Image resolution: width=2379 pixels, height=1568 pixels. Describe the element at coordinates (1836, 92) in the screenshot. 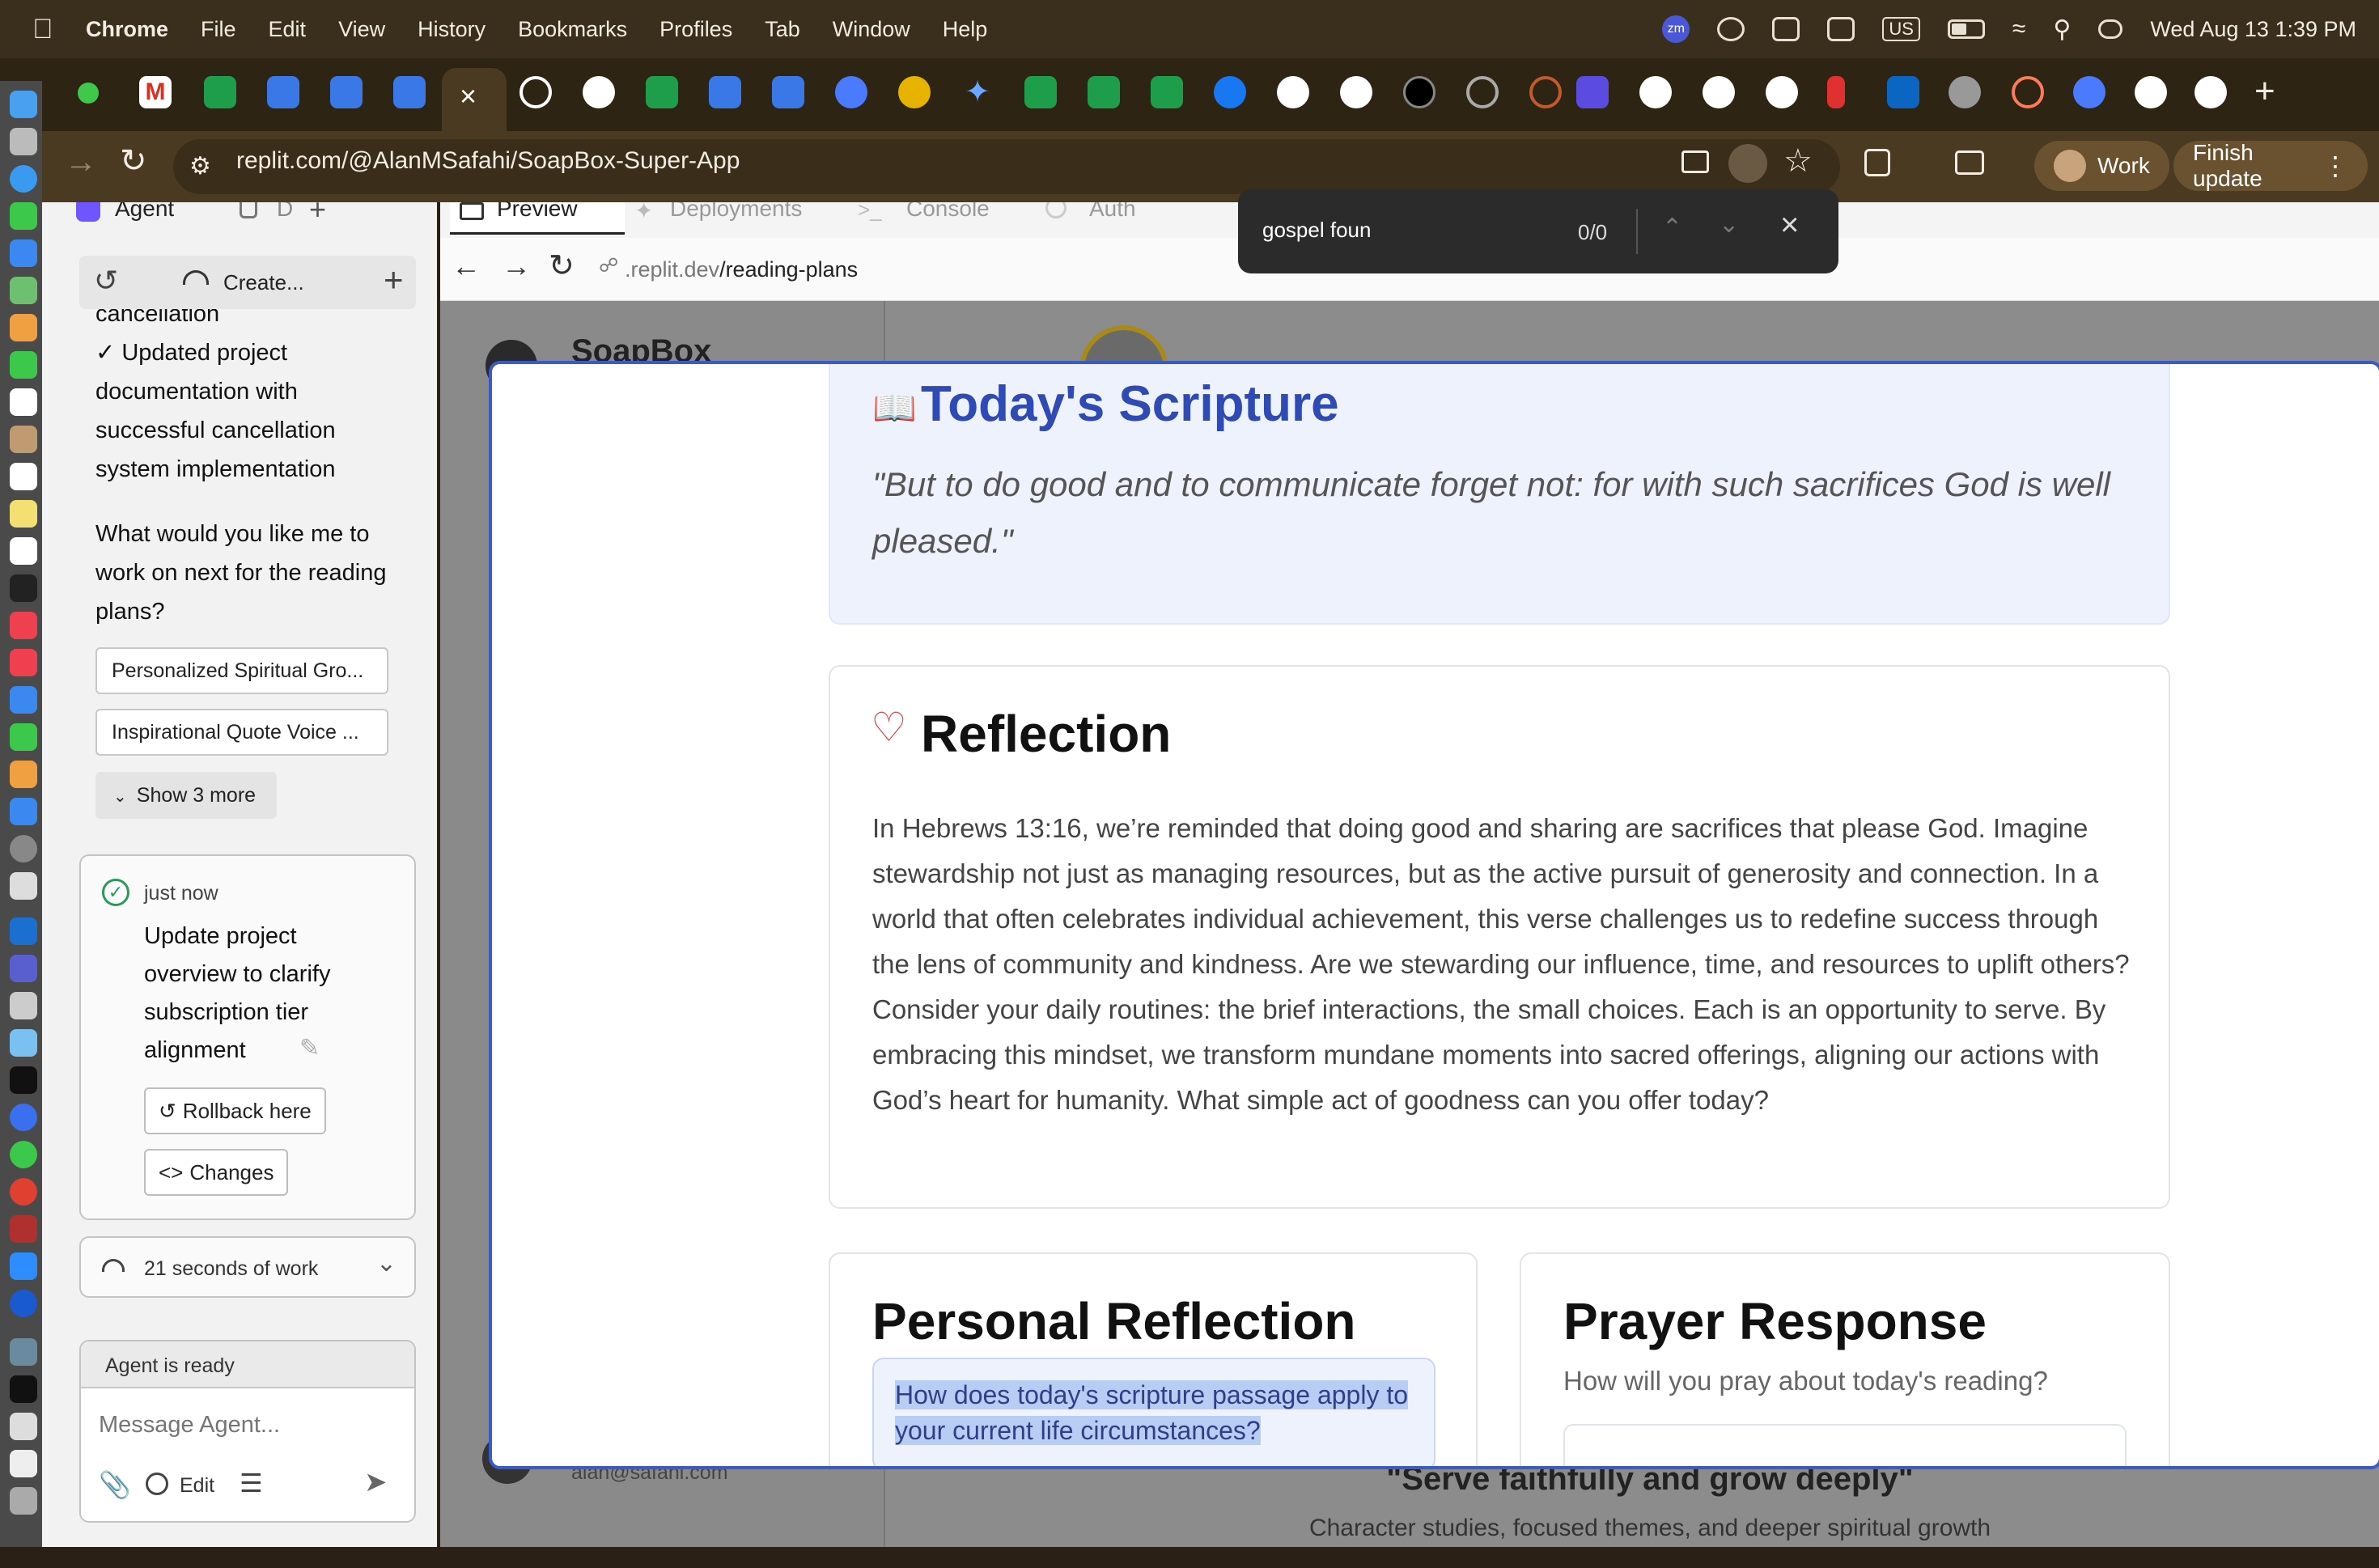

I see `tab-bookmark-icon` at that location.